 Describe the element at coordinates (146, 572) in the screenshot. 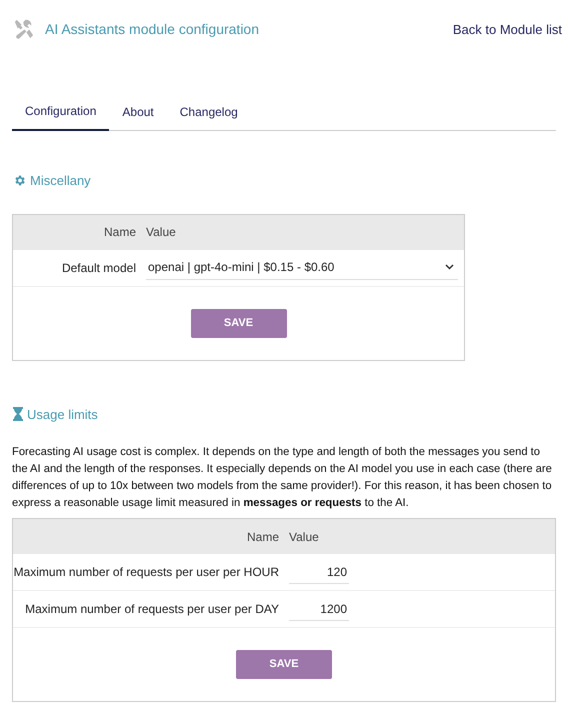

I see `setting-name: Maximum number of requests per user per HOUR` at that location.